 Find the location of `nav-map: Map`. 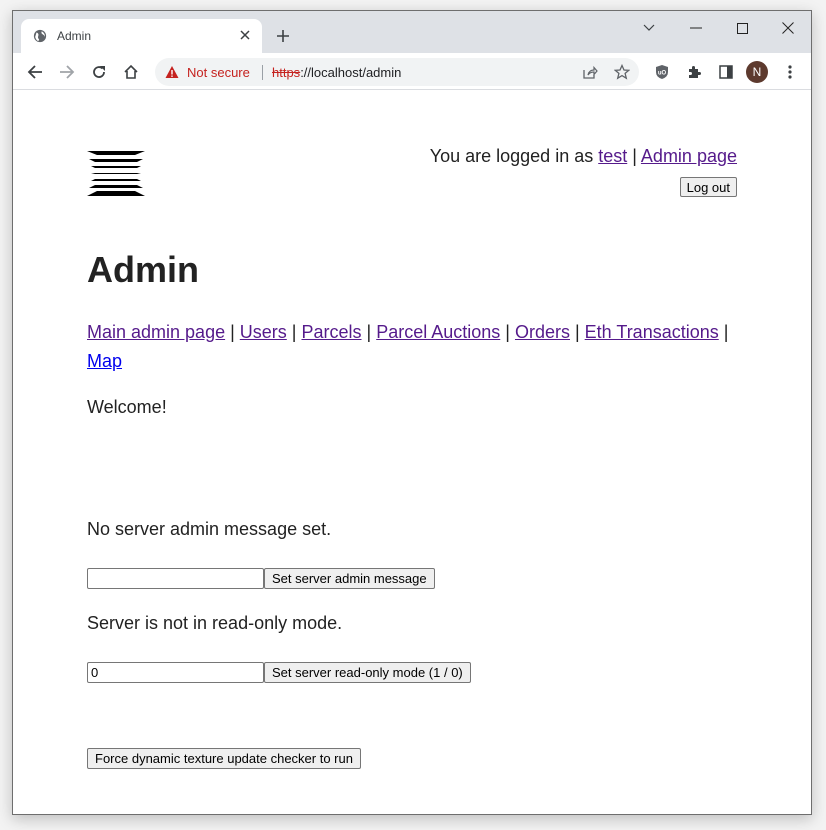

nav-map: Map is located at coordinates (104, 361).